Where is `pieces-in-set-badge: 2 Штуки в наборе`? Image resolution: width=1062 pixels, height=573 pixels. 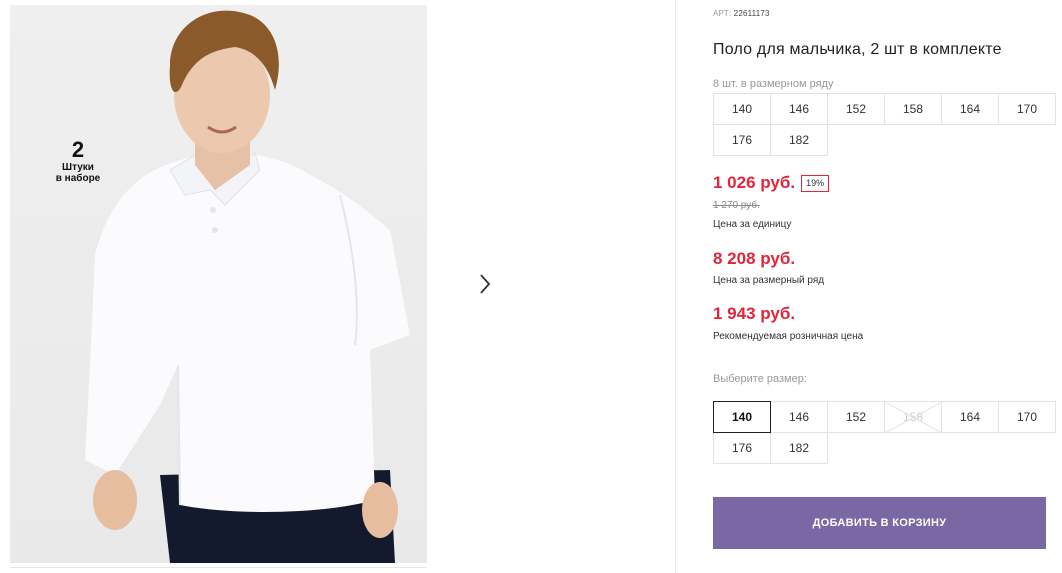
pieces-in-set-badge: 2 Штуки в наборе is located at coordinates (78, 161).